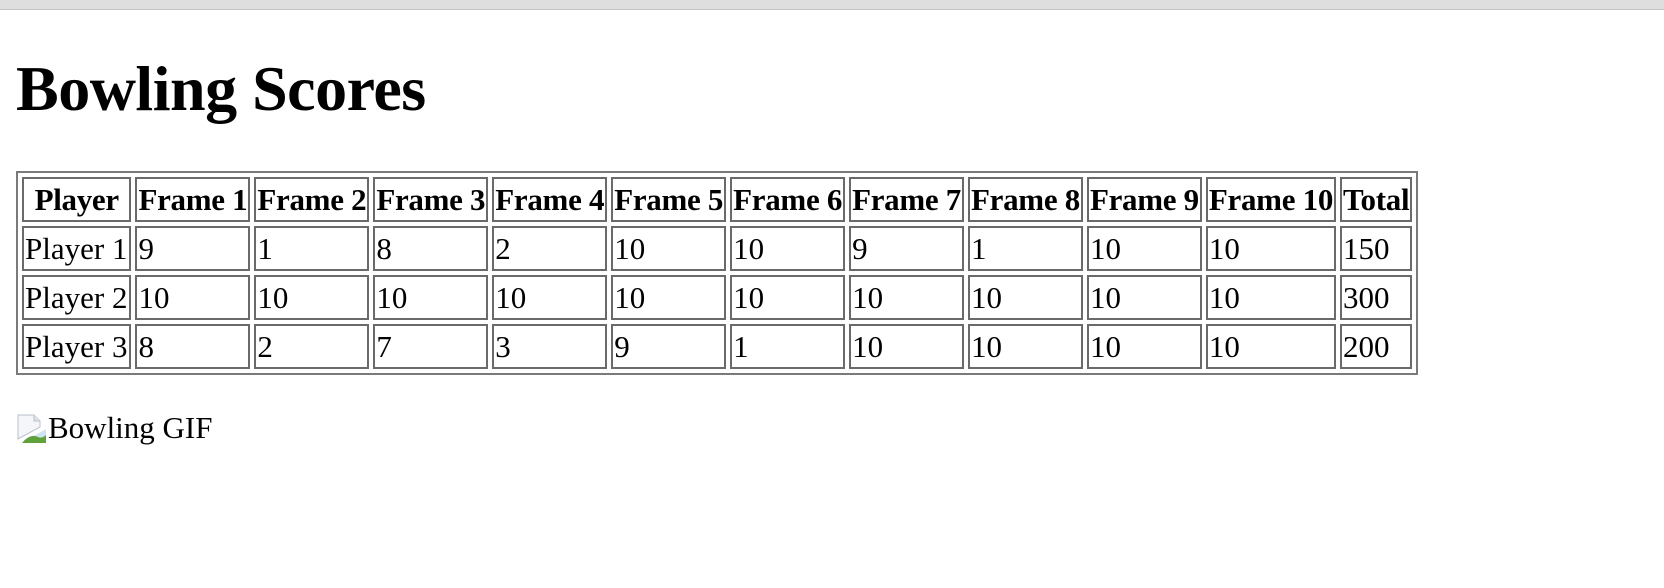 The width and height of the screenshot is (1664, 588). I want to click on total-score-cell: 300, so click(1376, 297).